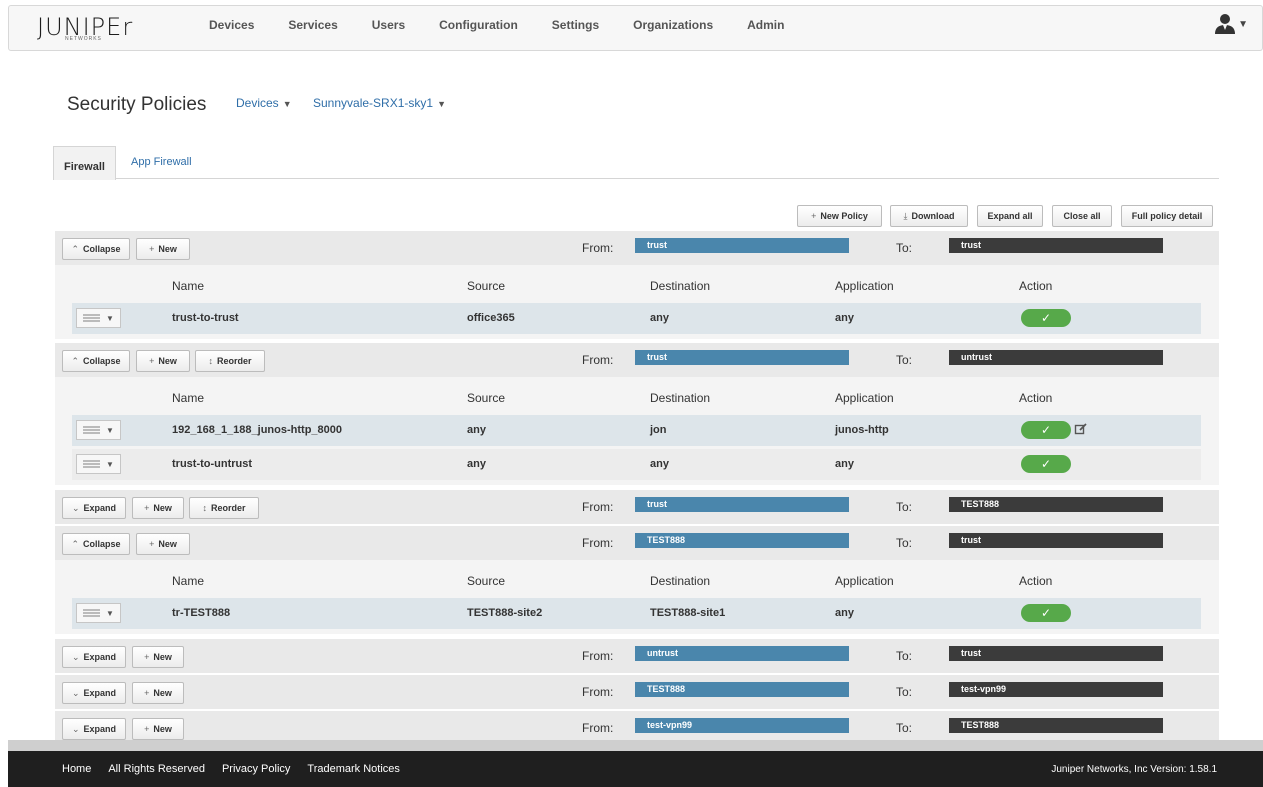 The width and height of the screenshot is (1263, 787). Describe the element at coordinates (575, 25) in the screenshot. I see `nav-settings: Settings` at that location.